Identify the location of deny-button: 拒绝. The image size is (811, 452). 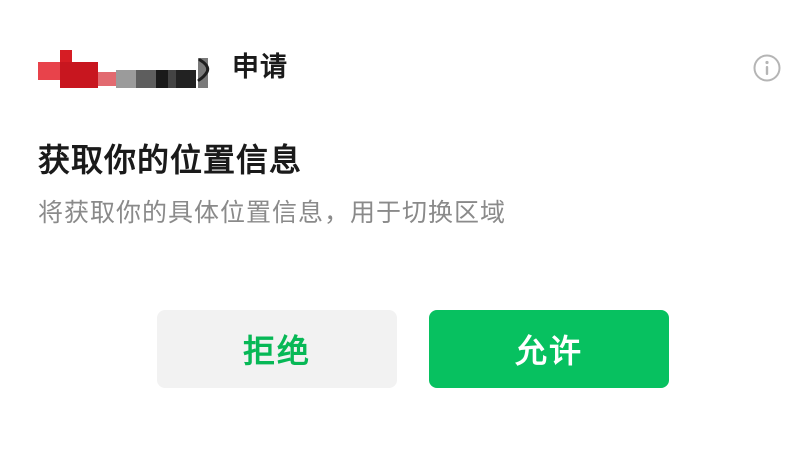
(277, 349).